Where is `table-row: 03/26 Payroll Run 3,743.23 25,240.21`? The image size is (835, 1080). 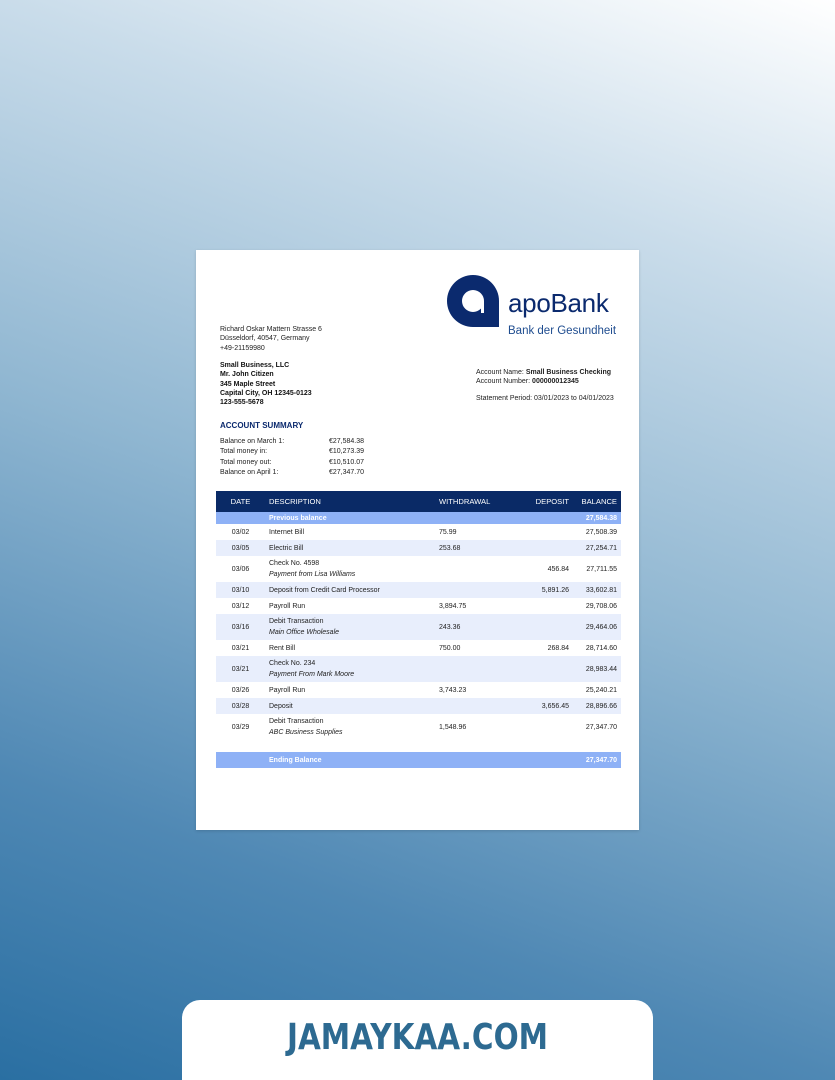 table-row: 03/26 Payroll Run 3,743.23 25,240.21 is located at coordinates (418, 690).